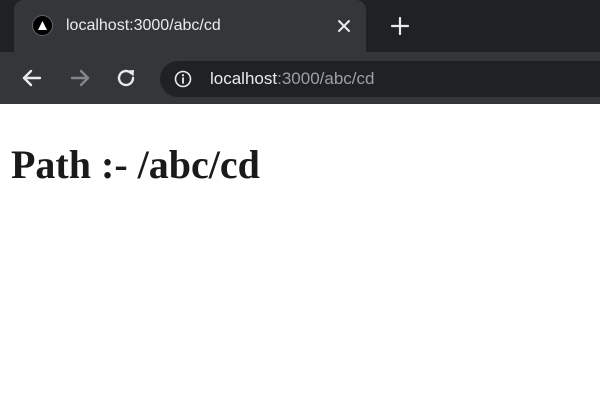  What do you see at coordinates (183, 79) in the screenshot?
I see `info-icon` at bounding box center [183, 79].